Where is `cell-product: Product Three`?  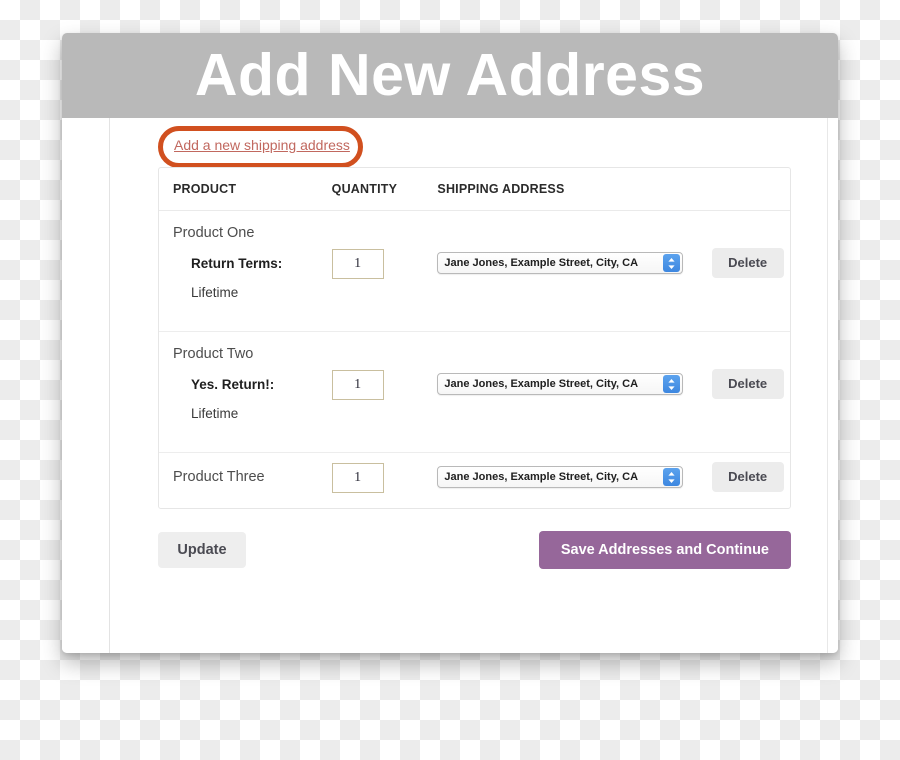
cell-product: Product Three is located at coordinates (252, 469).